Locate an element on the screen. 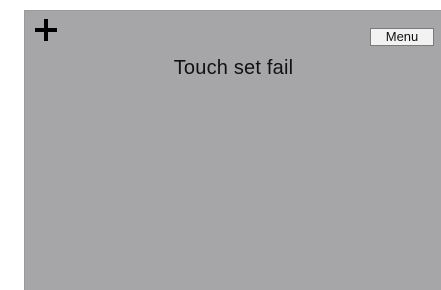  crosshair-plus-icon is located at coordinates (46, 30).